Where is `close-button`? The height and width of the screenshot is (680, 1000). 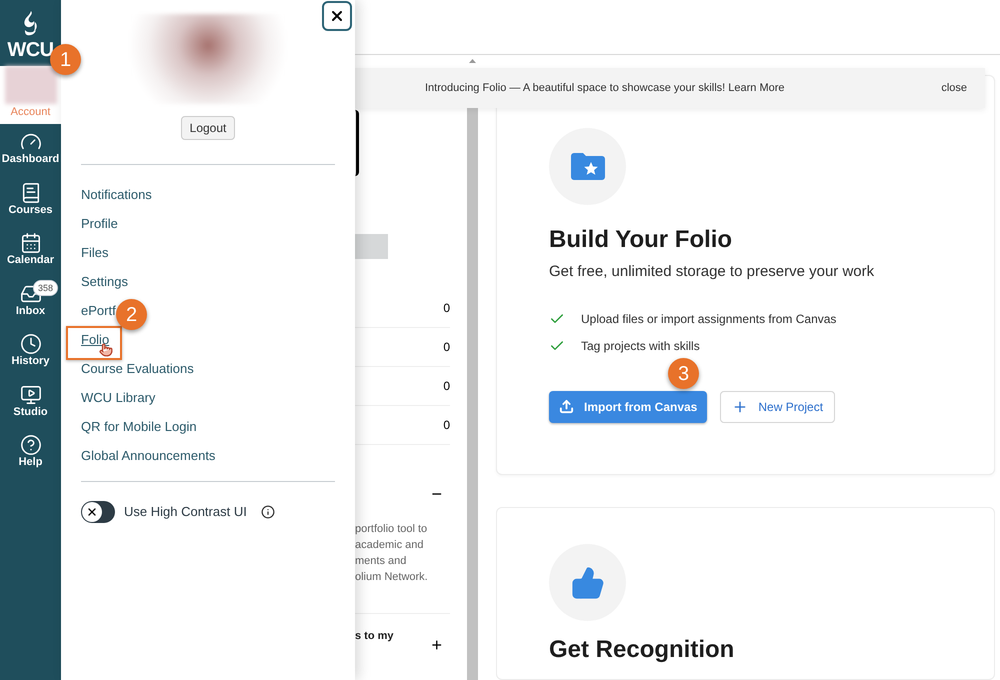 close-button is located at coordinates (337, 16).